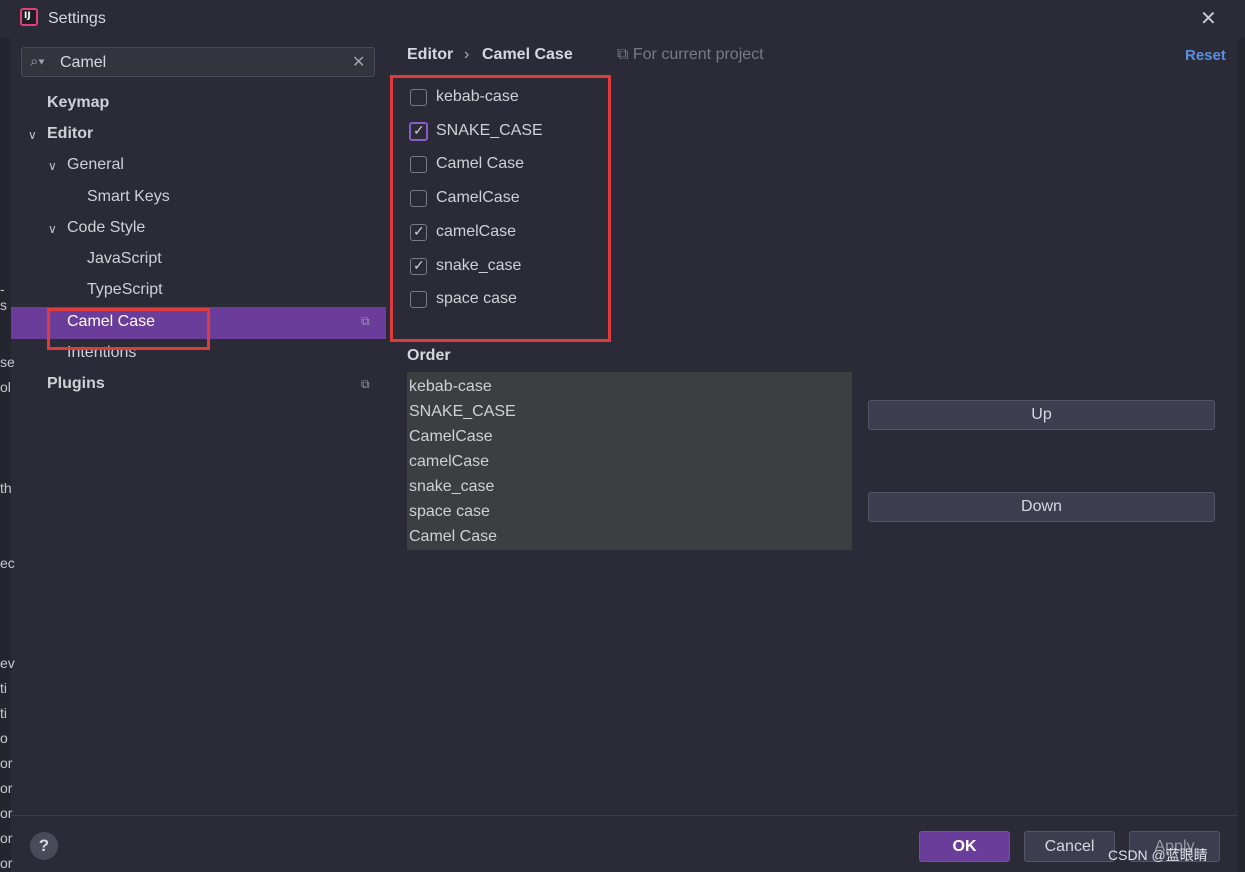 The image size is (1245, 872). Describe the element at coordinates (624, 815) in the screenshot. I see `footer-divider` at that location.